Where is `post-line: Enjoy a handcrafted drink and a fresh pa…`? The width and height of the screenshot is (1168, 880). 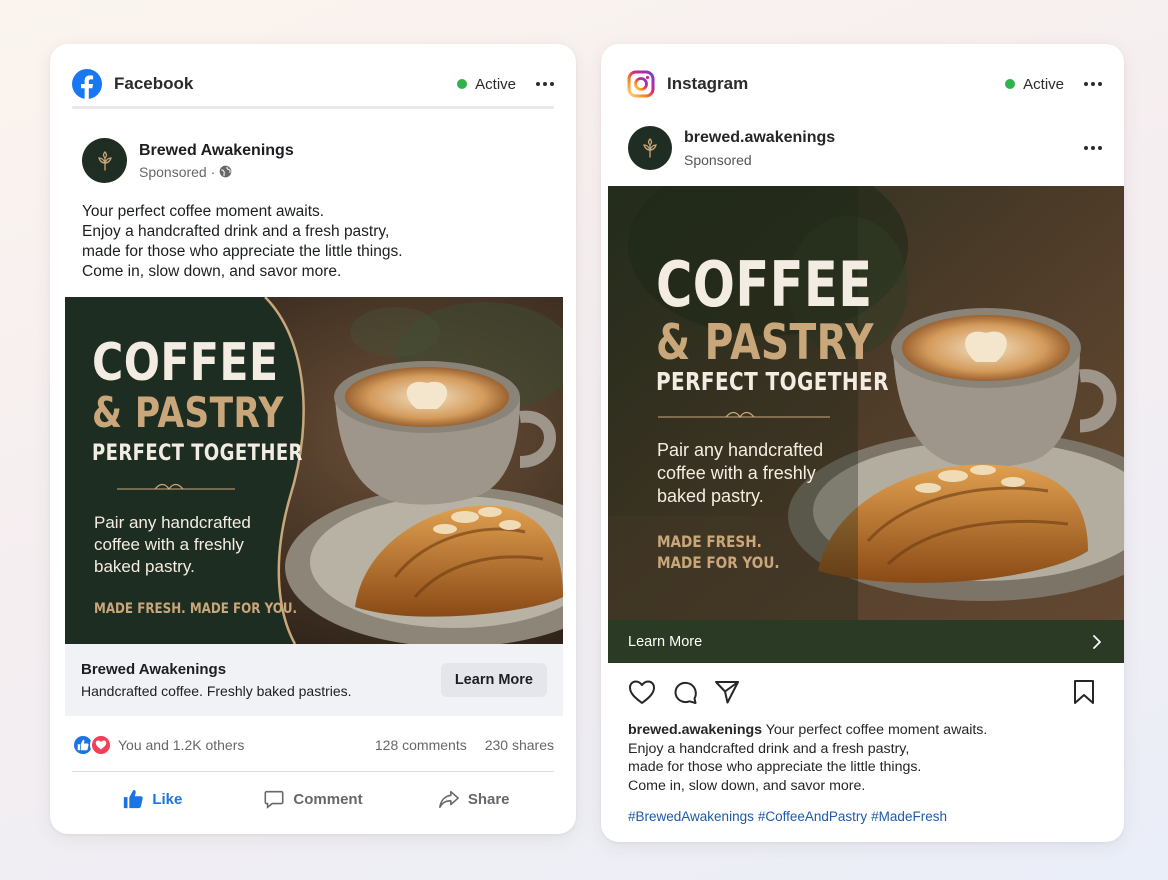
post-line: Enjoy a handcrafted drink and a fresh pa… is located at coordinates (236, 231).